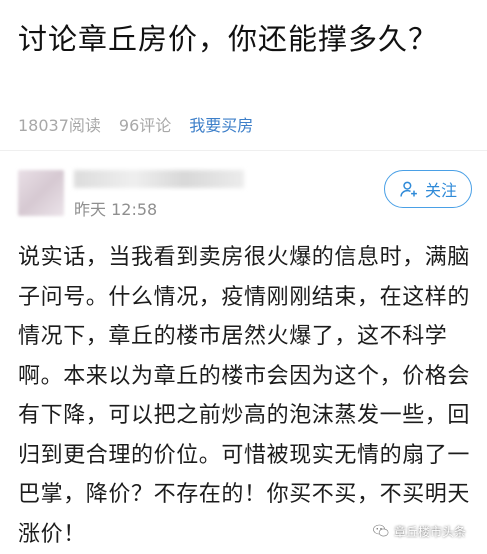 The image size is (487, 554). I want to click on question-meta: 18037阅读 96评论 我要买房, so click(135, 124).